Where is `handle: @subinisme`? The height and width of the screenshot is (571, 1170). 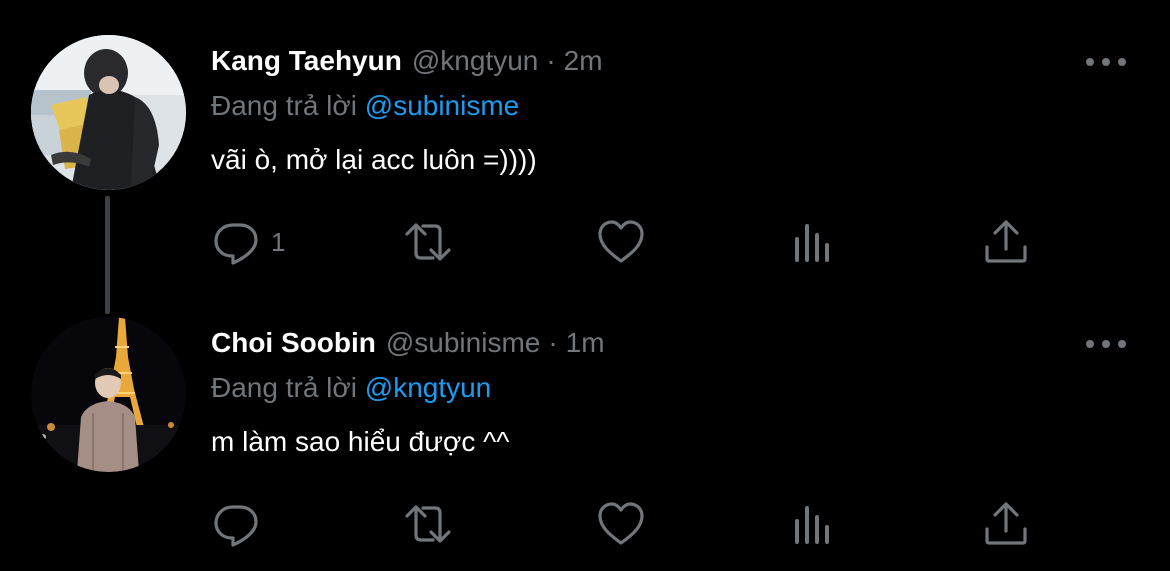
handle: @subinisme is located at coordinates (463, 343).